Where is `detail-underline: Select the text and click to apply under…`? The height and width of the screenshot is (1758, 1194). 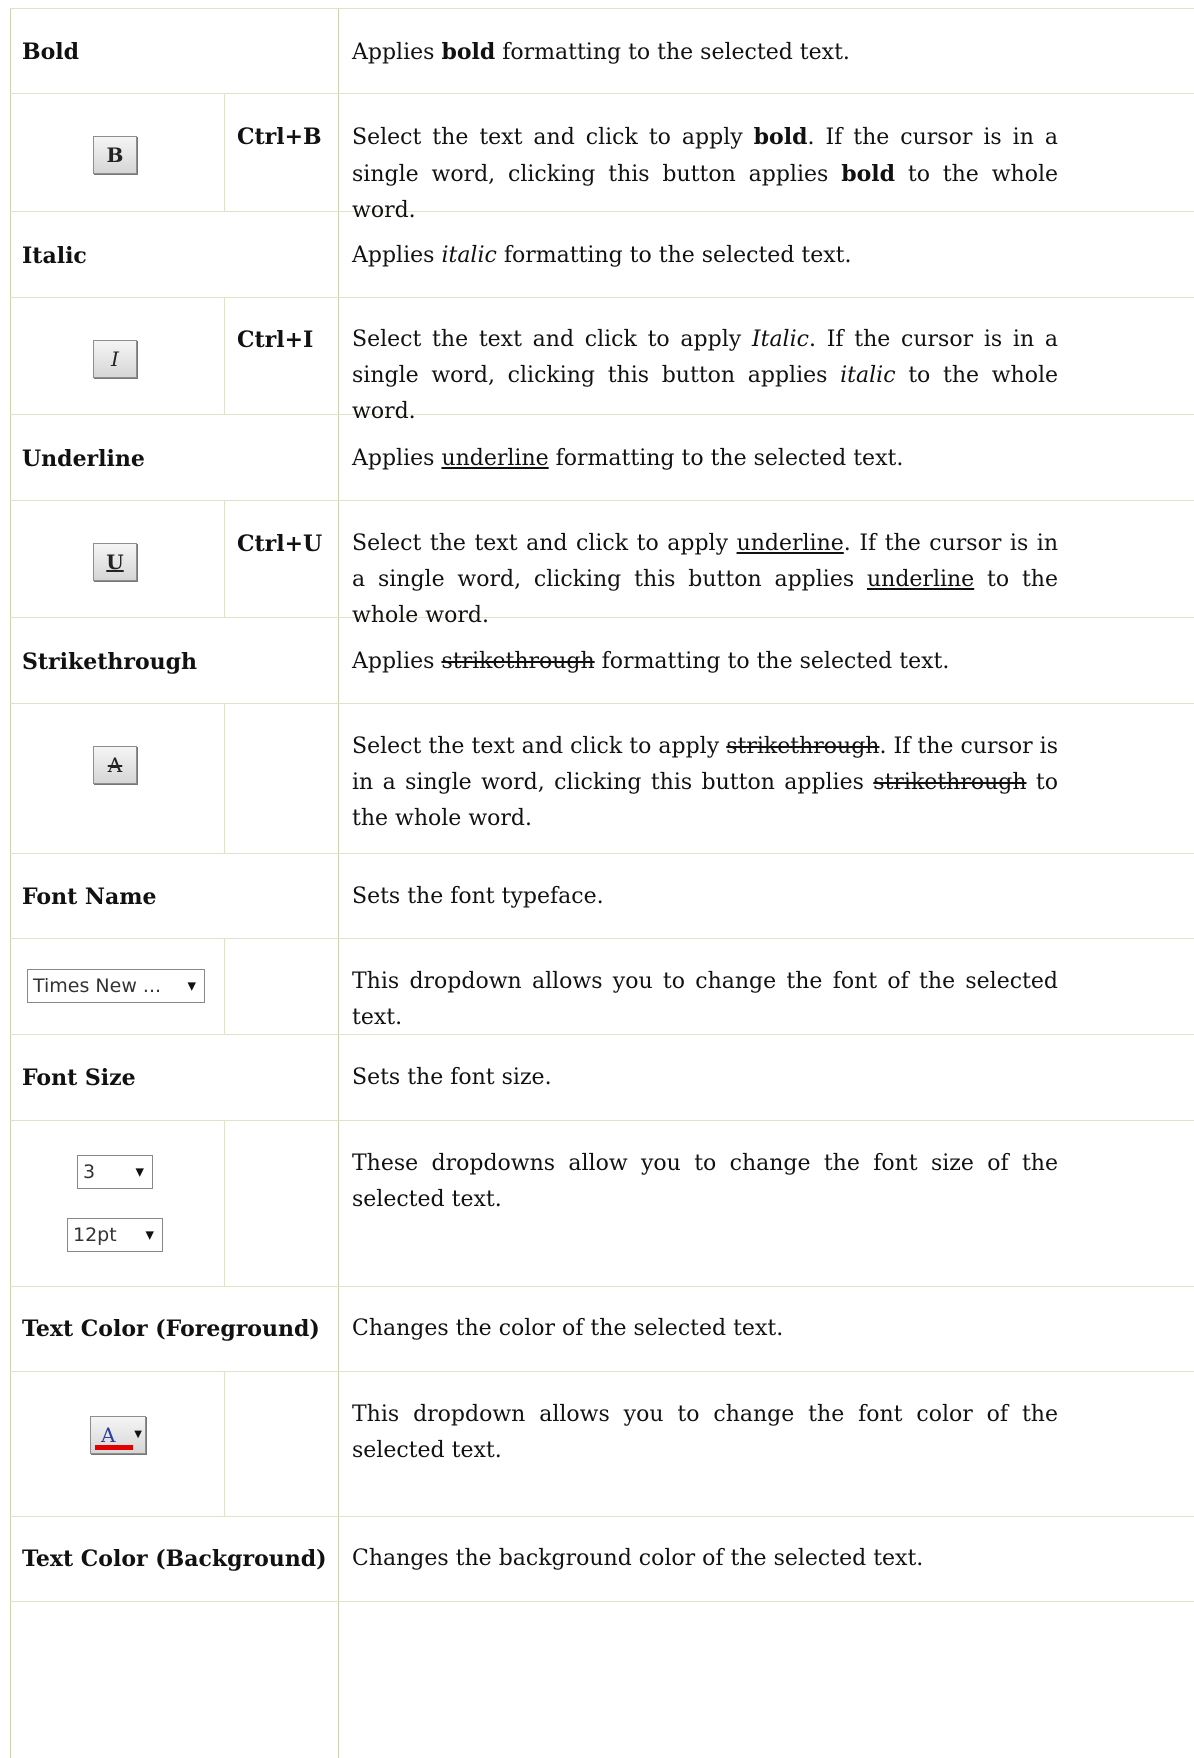
detail-underline: Select the text and click to apply under… is located at coordinates (705, 579).